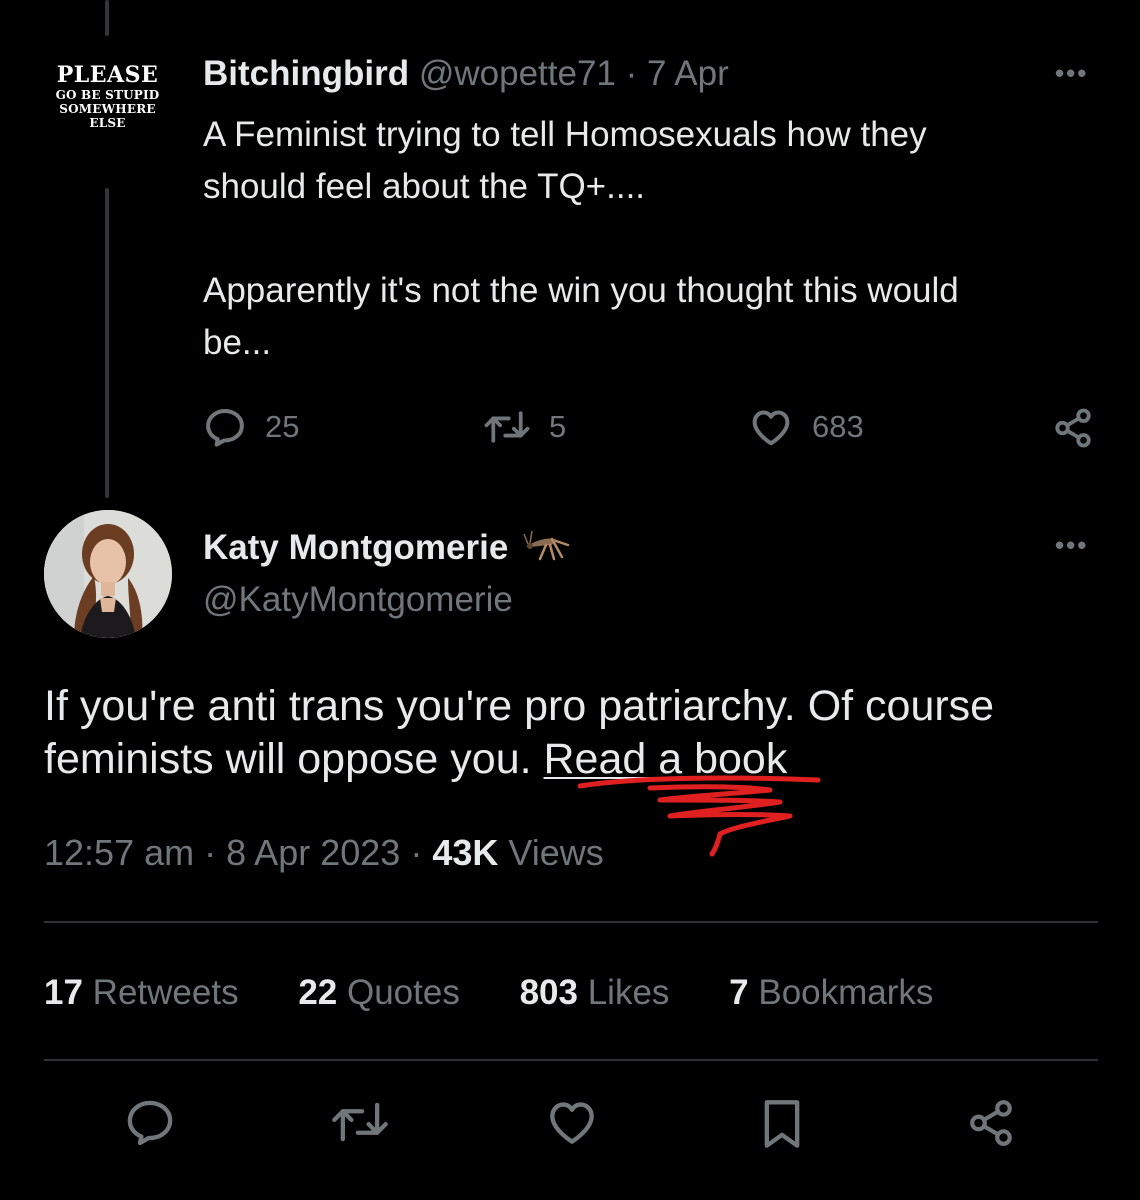  I want to click on views-count: 43K, so click(465, 852).